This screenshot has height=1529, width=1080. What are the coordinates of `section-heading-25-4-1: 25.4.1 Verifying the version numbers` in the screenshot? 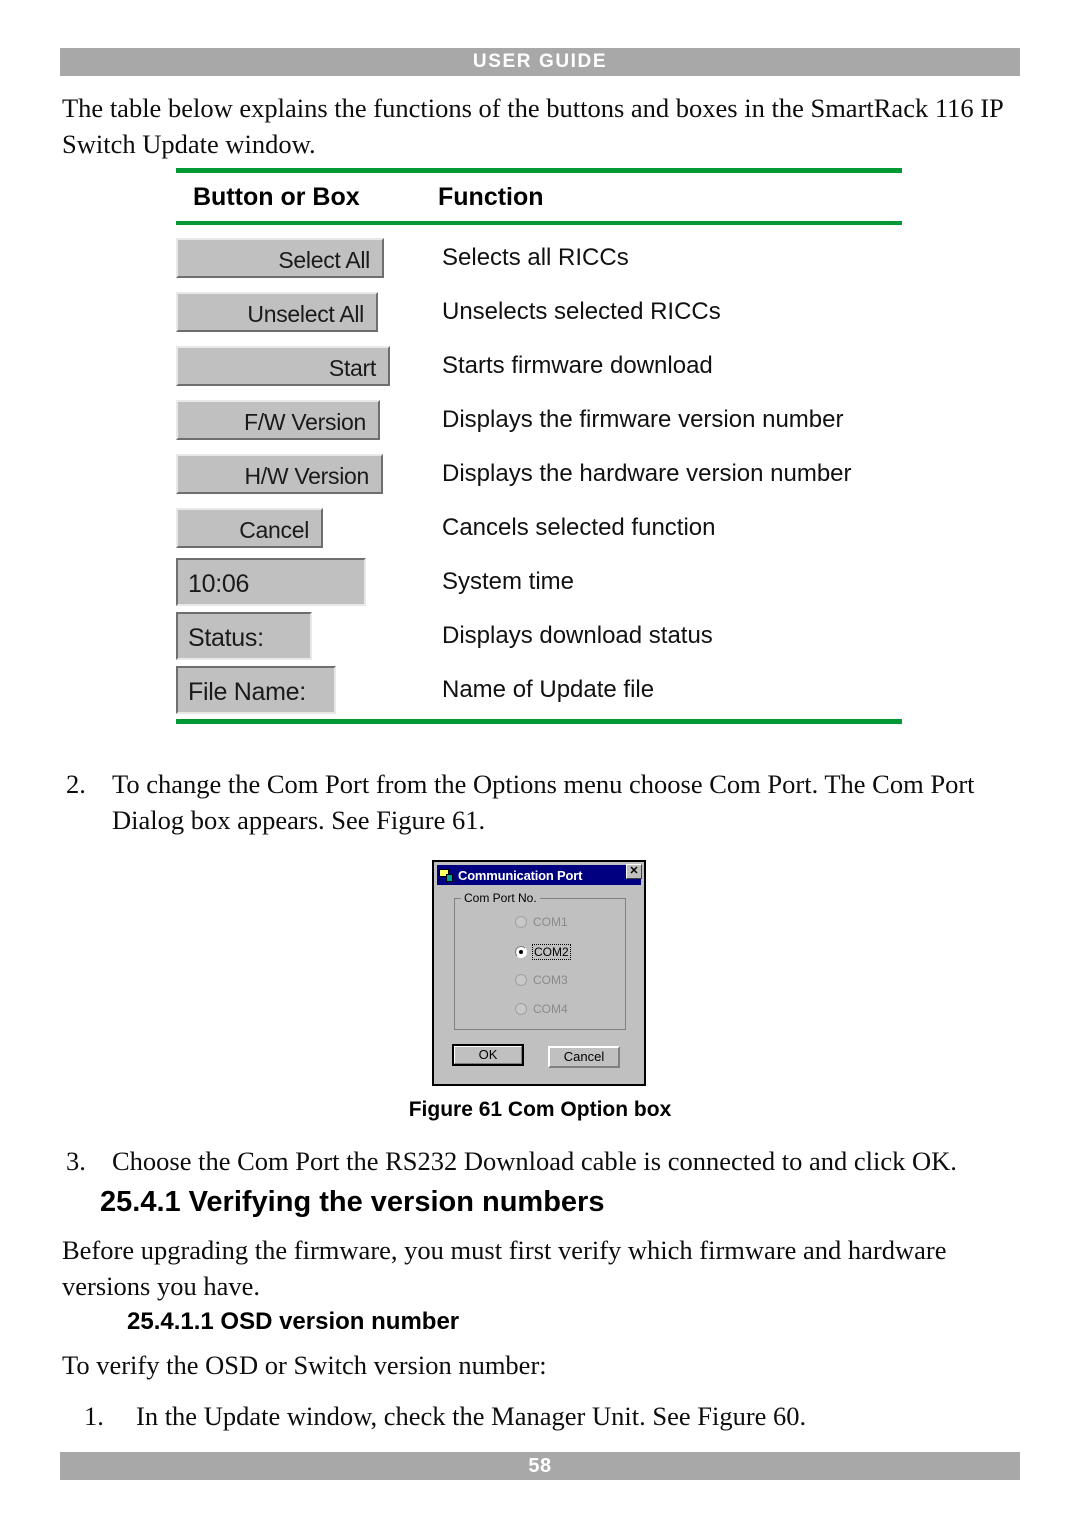 It's located at (352, 1202).